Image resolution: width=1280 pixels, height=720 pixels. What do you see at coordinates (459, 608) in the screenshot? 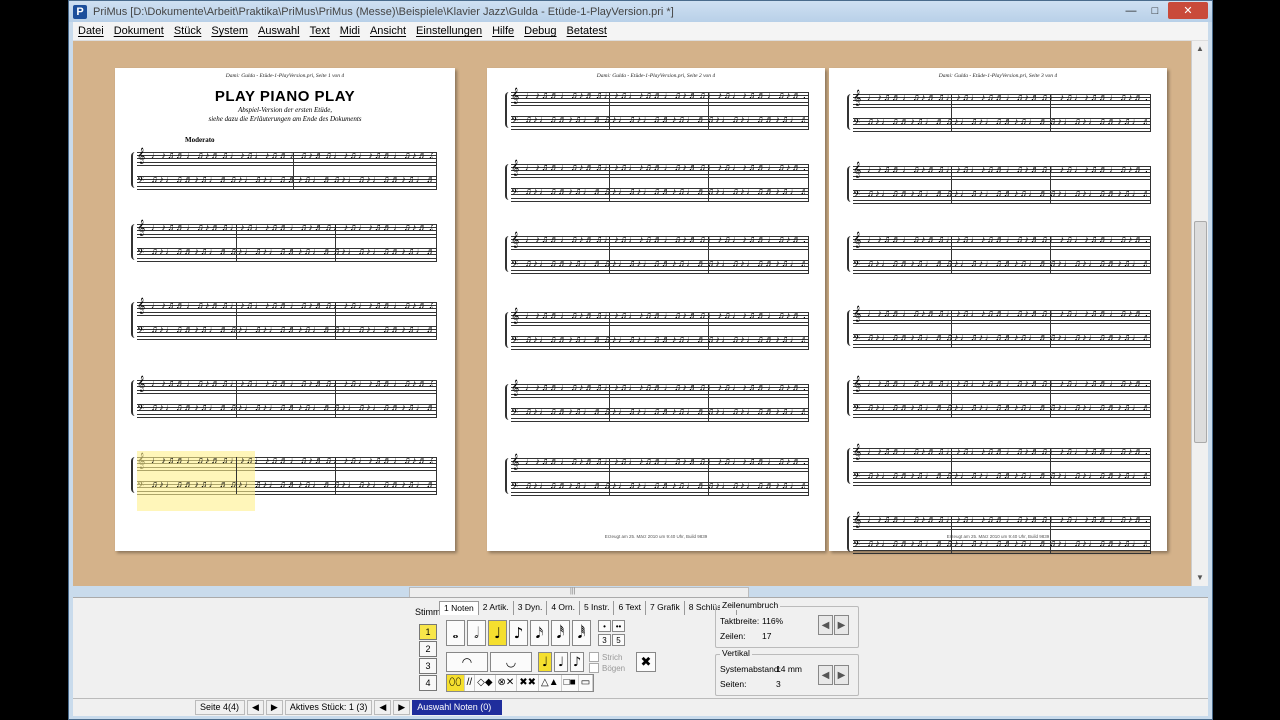
I see `tab-noten: 1 Noten` at bounding box center [459, 608].